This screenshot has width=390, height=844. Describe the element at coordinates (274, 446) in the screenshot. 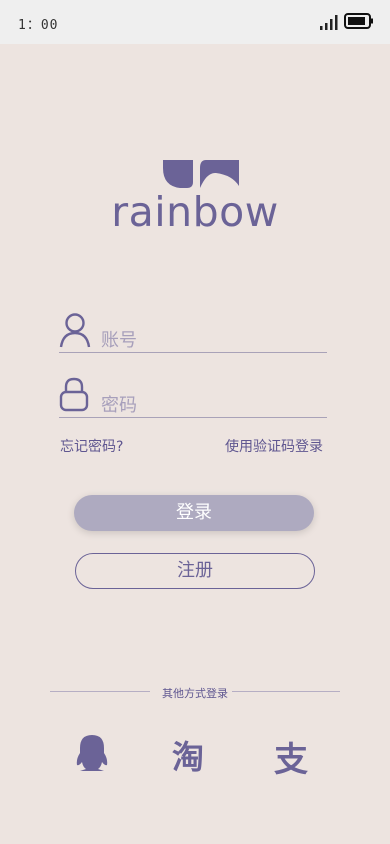

I see `sms-login-link: 使用验证码登录` at that location.